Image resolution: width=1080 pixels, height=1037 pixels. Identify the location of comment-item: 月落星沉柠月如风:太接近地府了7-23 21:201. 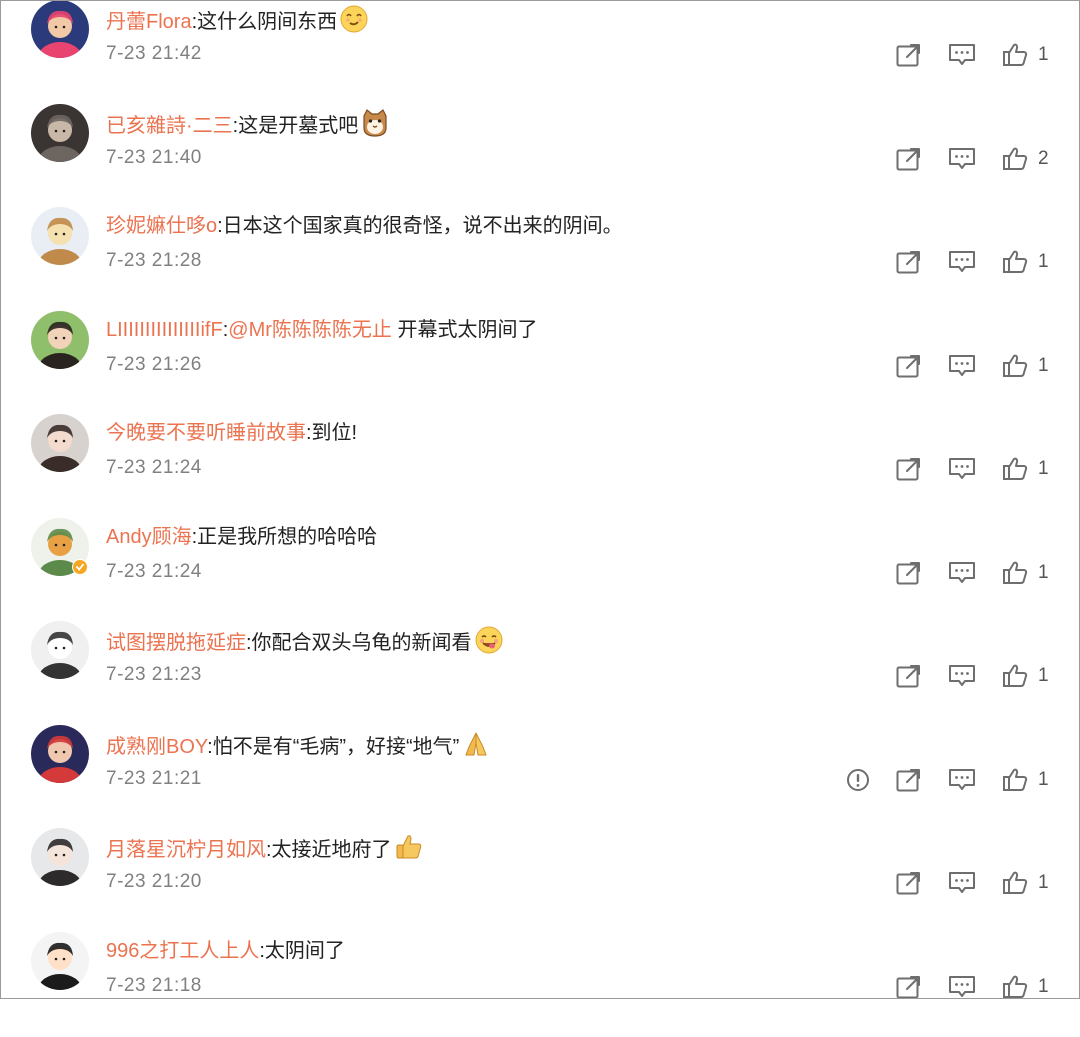
(540, 882).